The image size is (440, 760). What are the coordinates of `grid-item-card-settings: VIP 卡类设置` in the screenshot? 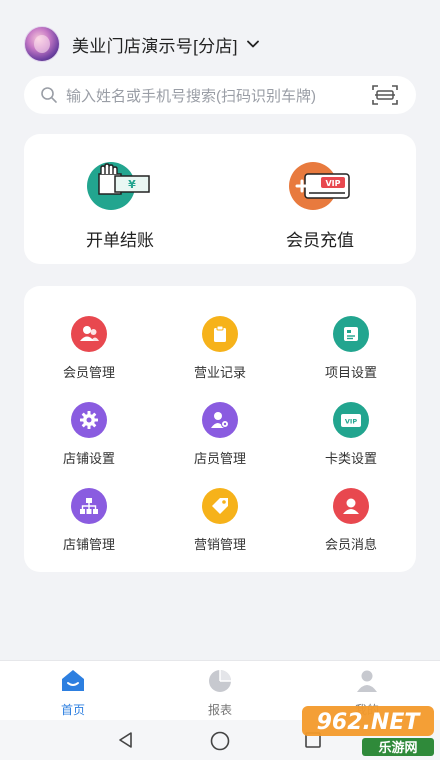 It's located at (351, 434).